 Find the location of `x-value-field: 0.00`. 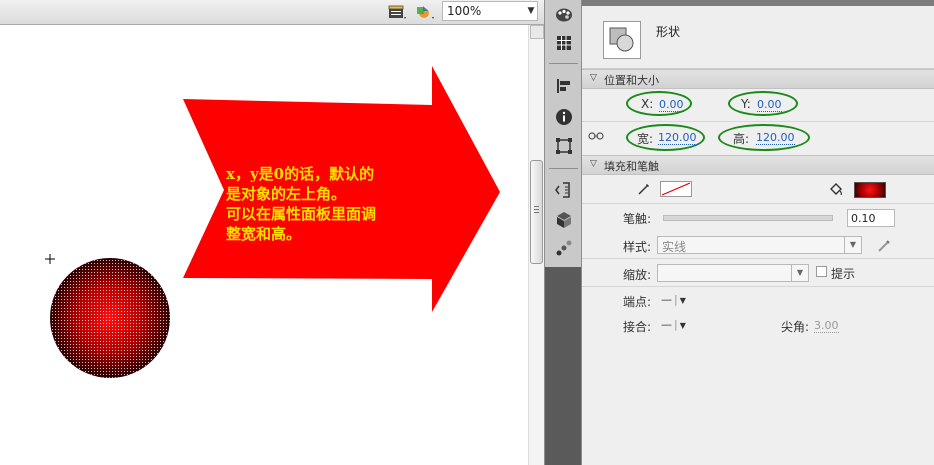

x-value-field: 0.00 is located at coordinates (671, 105).